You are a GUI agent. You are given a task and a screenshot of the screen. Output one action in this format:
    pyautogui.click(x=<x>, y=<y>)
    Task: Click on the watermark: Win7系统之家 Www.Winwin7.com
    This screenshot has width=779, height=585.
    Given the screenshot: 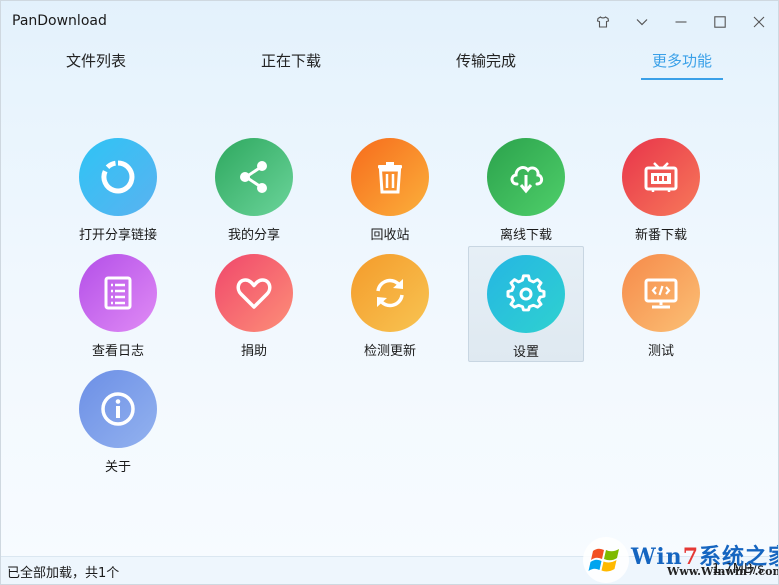 What is the action you would take?
    pyautogui.click(x=680, y=559)
    